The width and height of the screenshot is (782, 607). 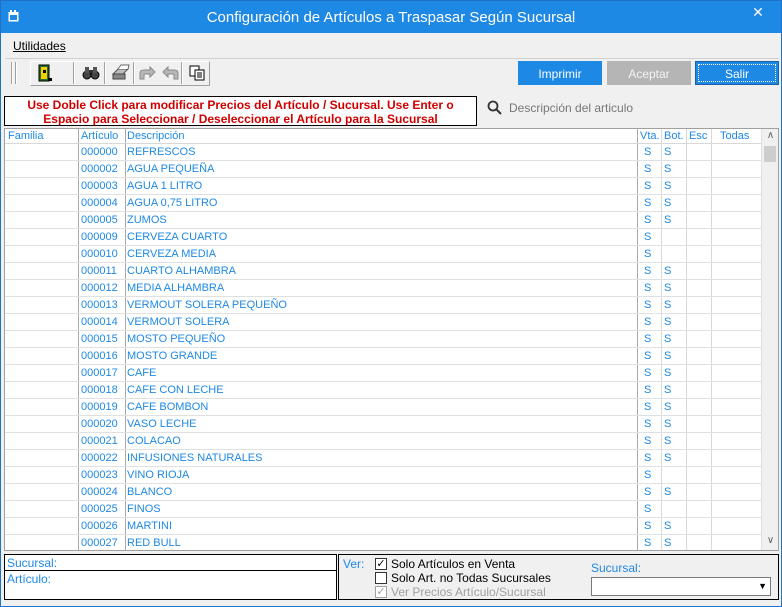 What do you see at coordinates (195, 458) in the screenshot?
I see `cell-descripcion: INFUSIONES NATURALES` at bounding box center [195, 458].